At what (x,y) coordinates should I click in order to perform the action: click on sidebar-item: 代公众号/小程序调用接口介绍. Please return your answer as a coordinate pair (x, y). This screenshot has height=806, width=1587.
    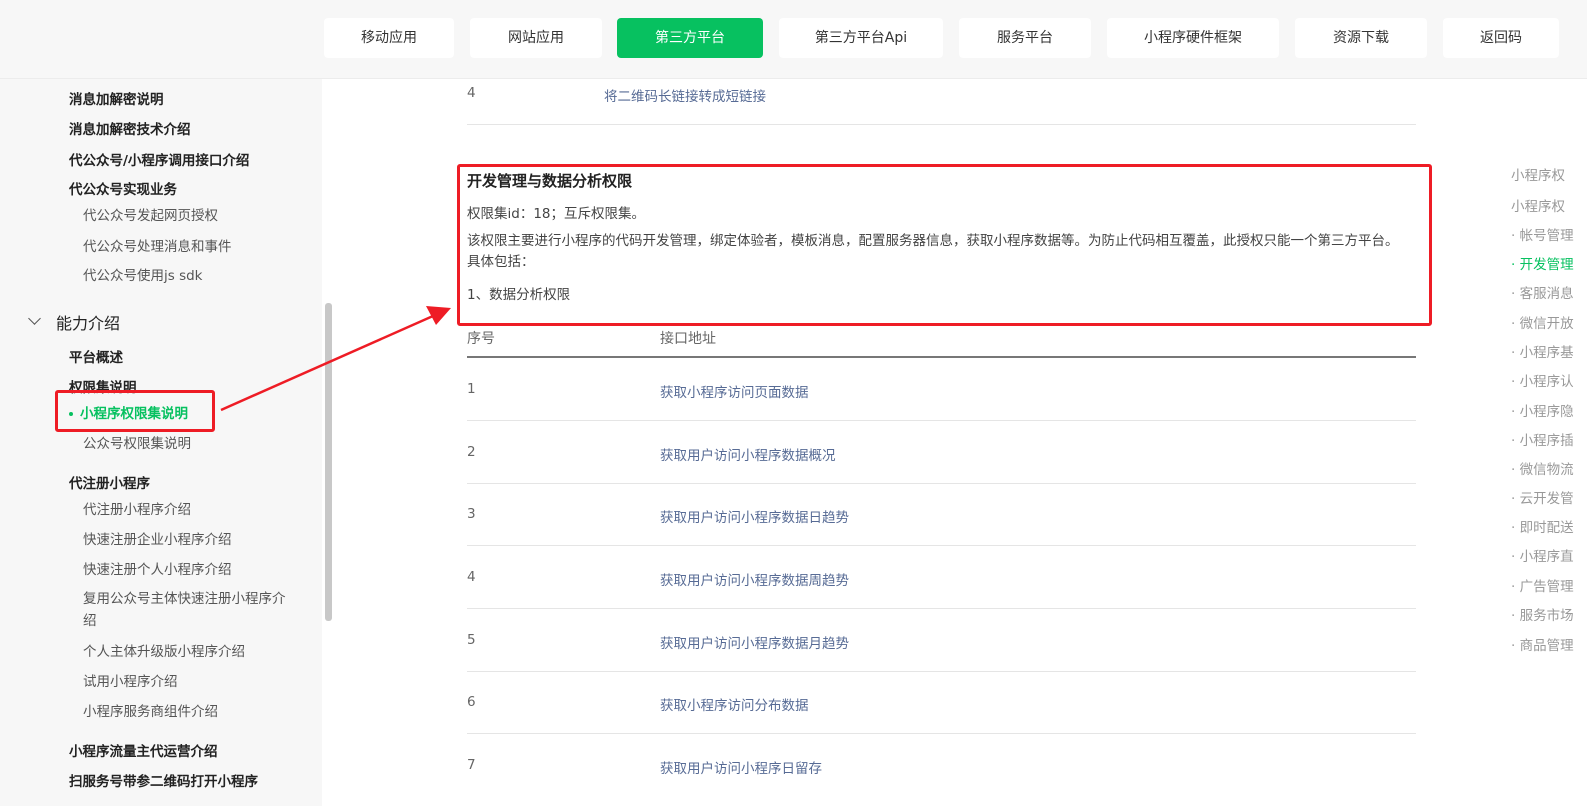
    Looking at the image, I should click on (159, 159).